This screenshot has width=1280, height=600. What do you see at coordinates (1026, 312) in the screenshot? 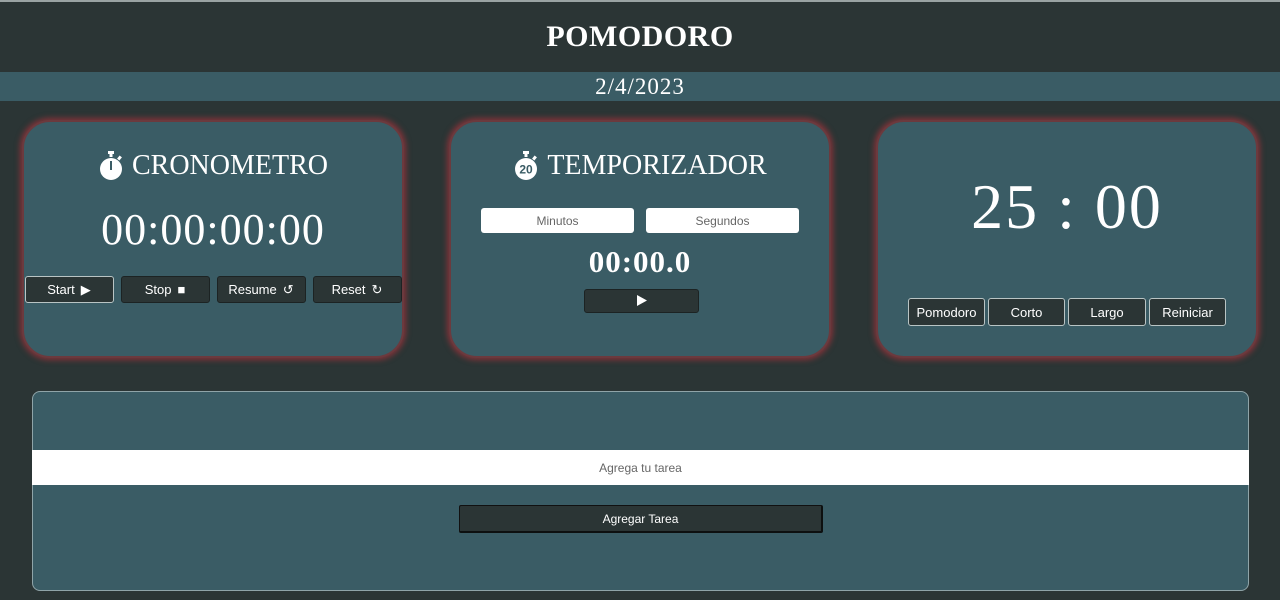
I see `short-break-button: Corto` at bounding box center [1026, 312].